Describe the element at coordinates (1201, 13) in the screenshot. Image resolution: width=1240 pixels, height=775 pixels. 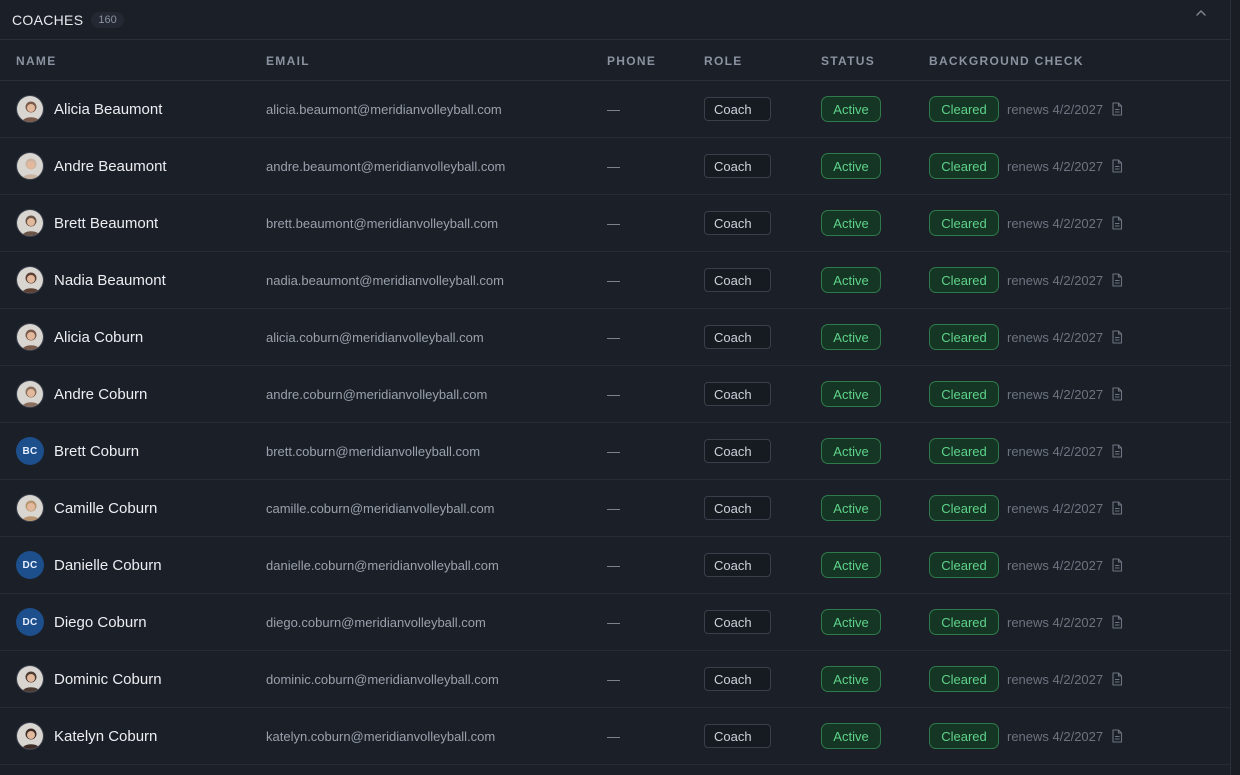
I see `chevron-up-icon` at that location.